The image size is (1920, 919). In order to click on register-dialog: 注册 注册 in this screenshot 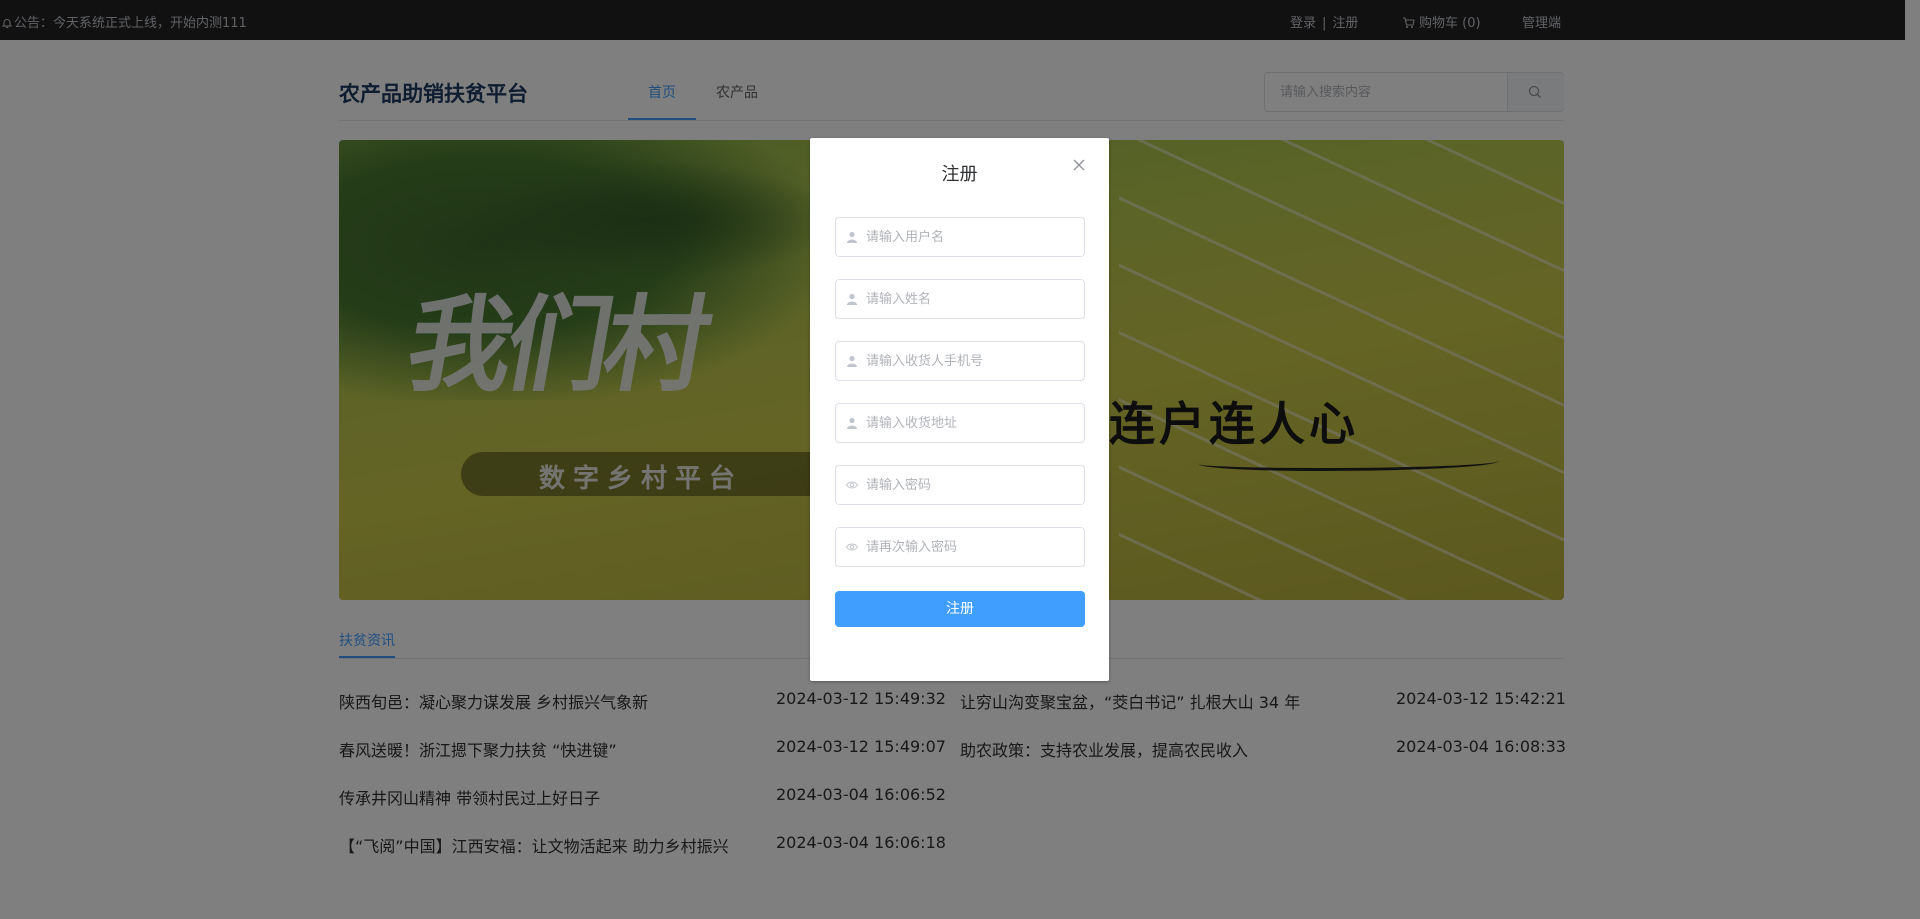, I will do `click(959, 409)`.